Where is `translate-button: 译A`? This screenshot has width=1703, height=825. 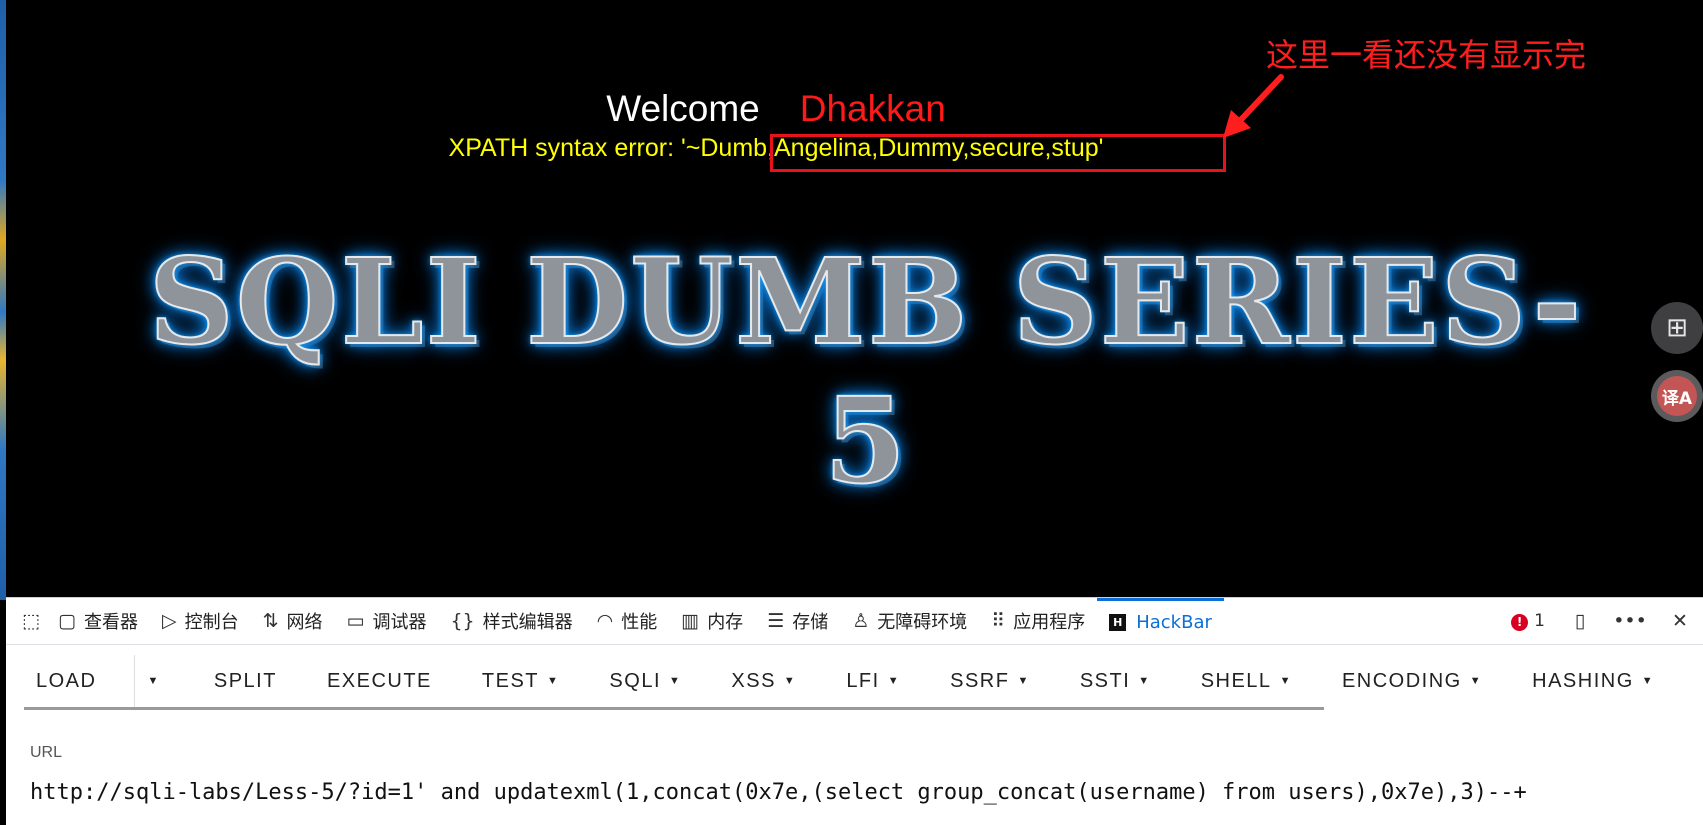 translate-button: 译A is located at coordinates (1677, 396).